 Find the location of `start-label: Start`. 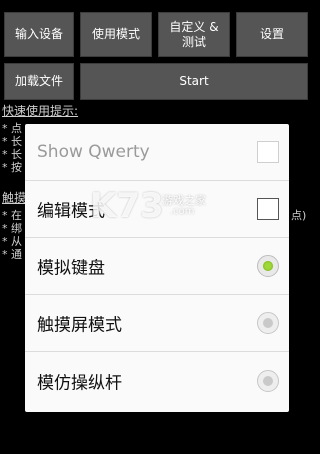

start-label: Start is located at coordinates (194, 81).